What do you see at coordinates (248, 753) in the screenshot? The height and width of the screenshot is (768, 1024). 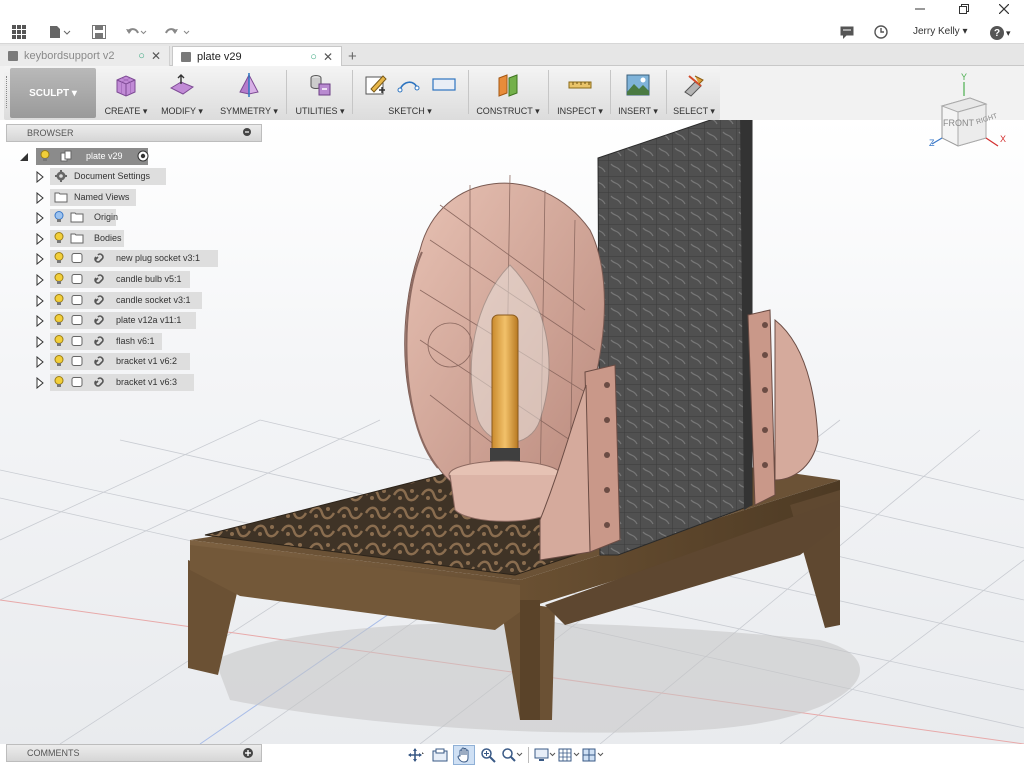 I see `add-comment-icon` at bounding box center [248, 753].